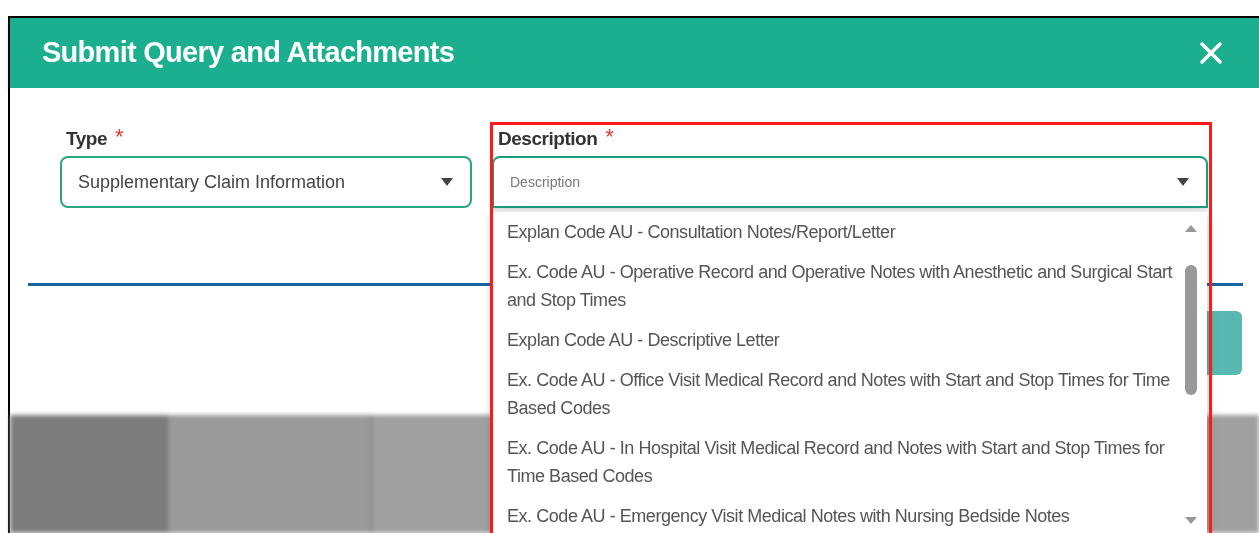 The width and height of the screenshot is (1259, 533). I want to click on dropdown-option: Ex. Code AU - In Hospital Visit Medical Record and Notes with Start and Stop Times for Time Based Codes, so click(842, 462).